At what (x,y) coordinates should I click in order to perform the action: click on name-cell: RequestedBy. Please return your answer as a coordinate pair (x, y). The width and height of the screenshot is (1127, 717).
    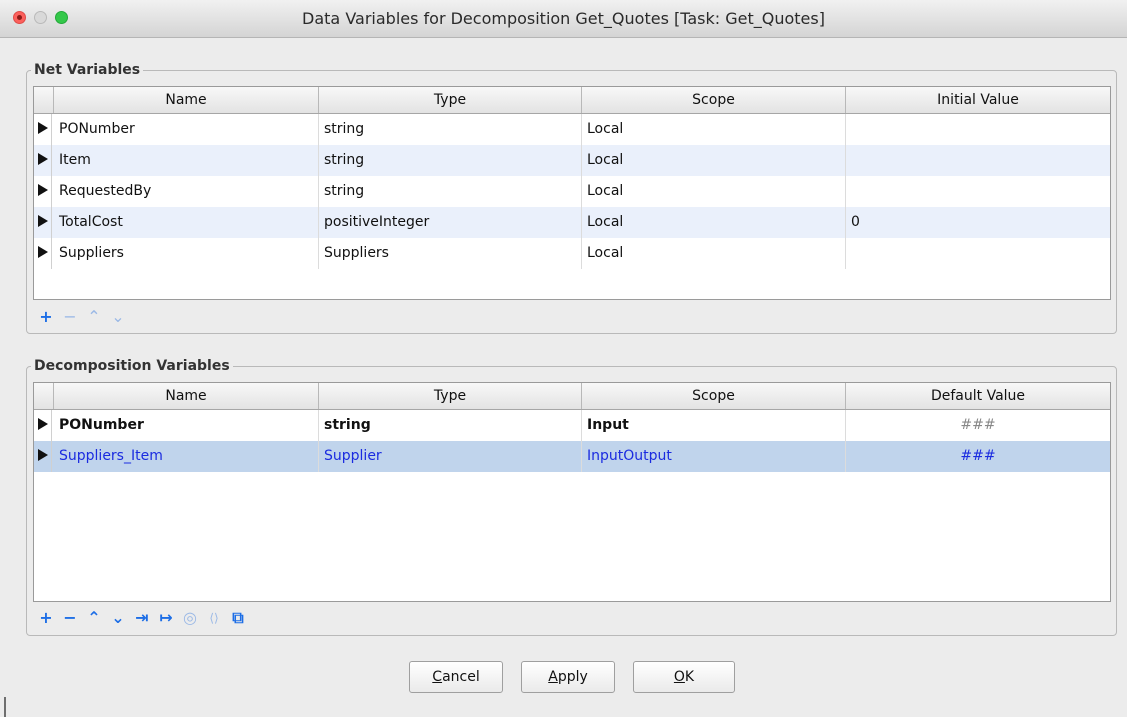
    Looking at the image, I should click on (186, 191).